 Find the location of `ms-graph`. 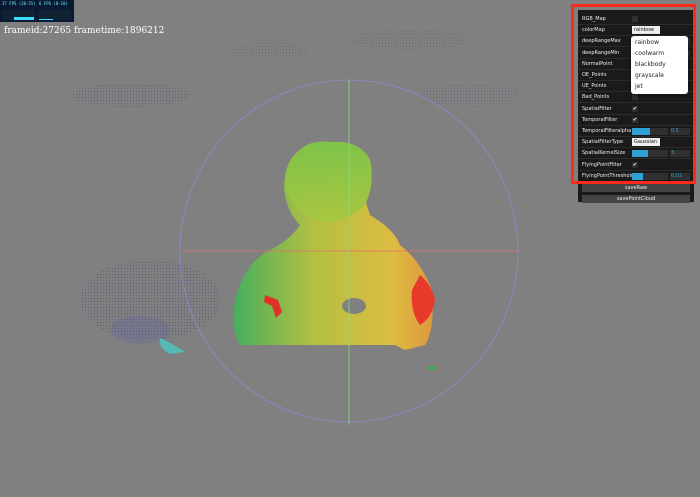

ms-graph is located at coordinates (55, 15).